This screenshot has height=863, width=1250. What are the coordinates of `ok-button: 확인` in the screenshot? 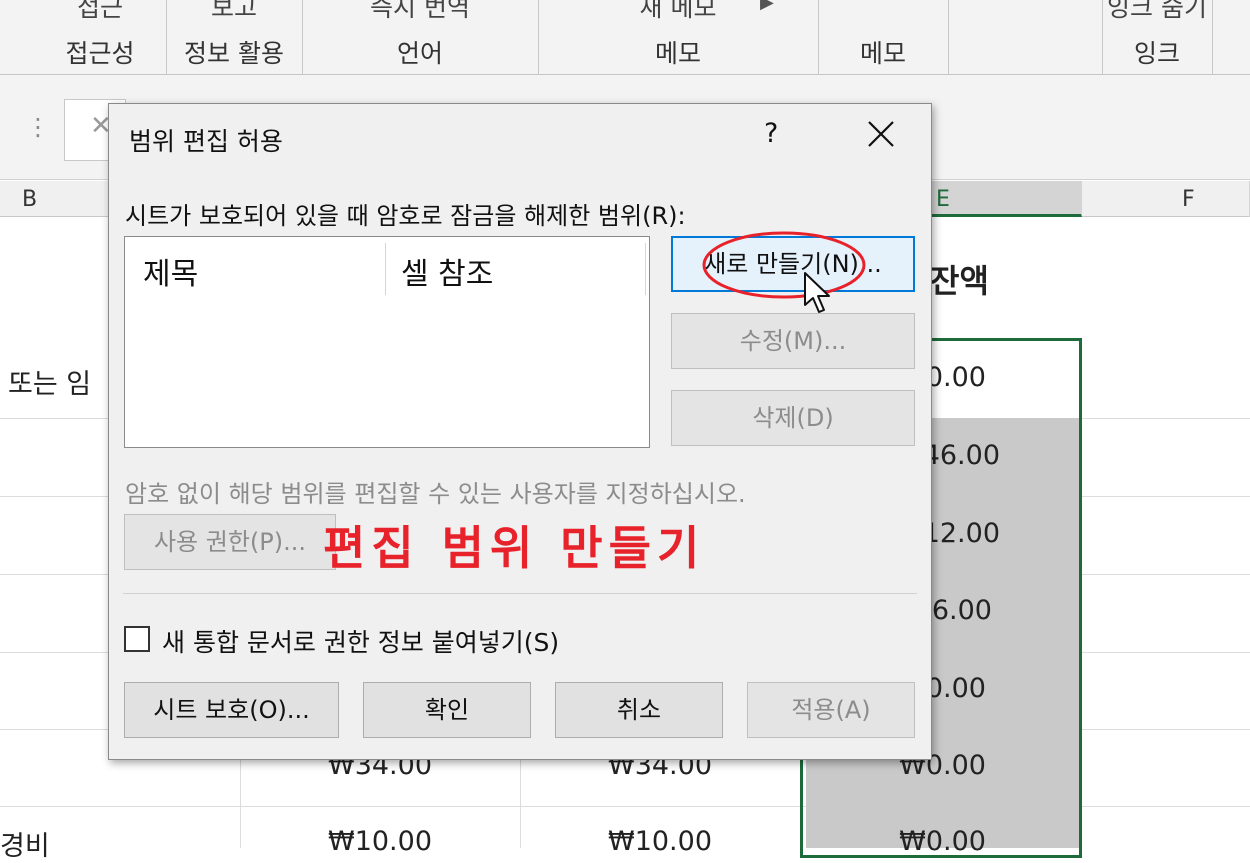 It's located at (447, 710).